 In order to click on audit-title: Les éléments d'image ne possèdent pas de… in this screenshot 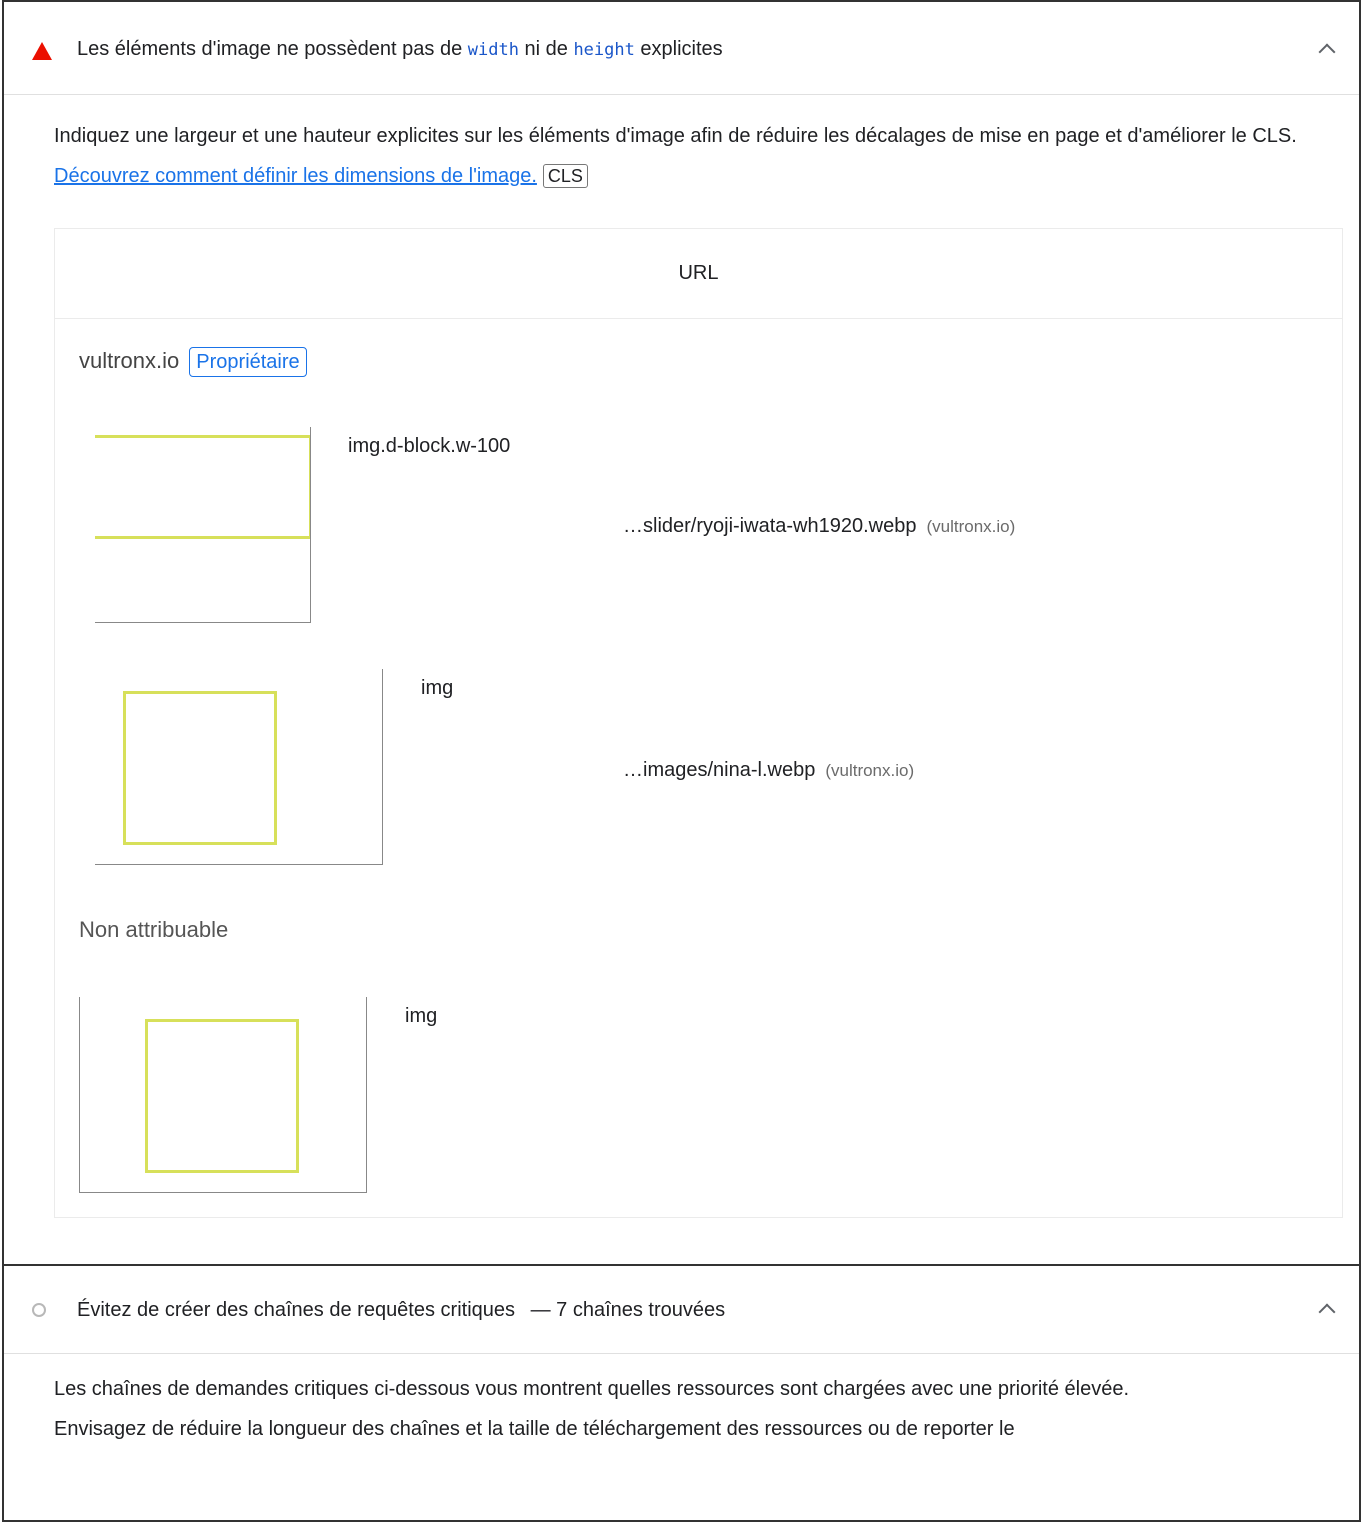, I will do `click(400, 49)`.